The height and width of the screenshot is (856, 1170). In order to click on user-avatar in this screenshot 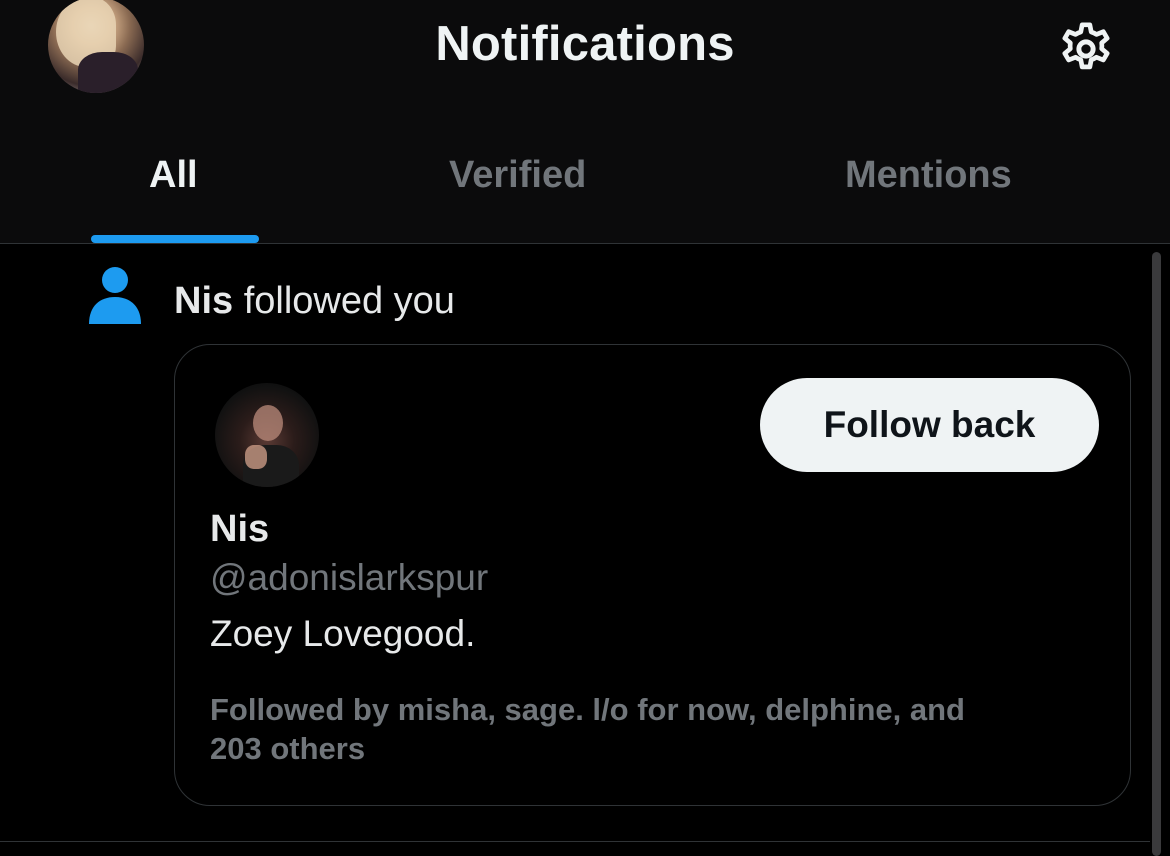, I will do `click(267, 435)`.